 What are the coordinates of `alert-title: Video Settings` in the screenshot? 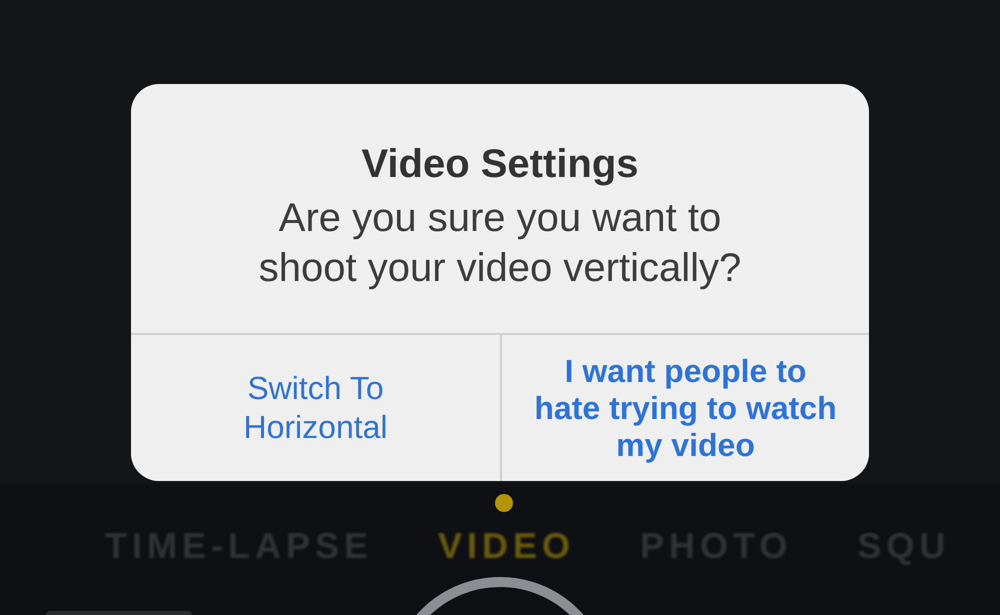 It's located at (500, 164).